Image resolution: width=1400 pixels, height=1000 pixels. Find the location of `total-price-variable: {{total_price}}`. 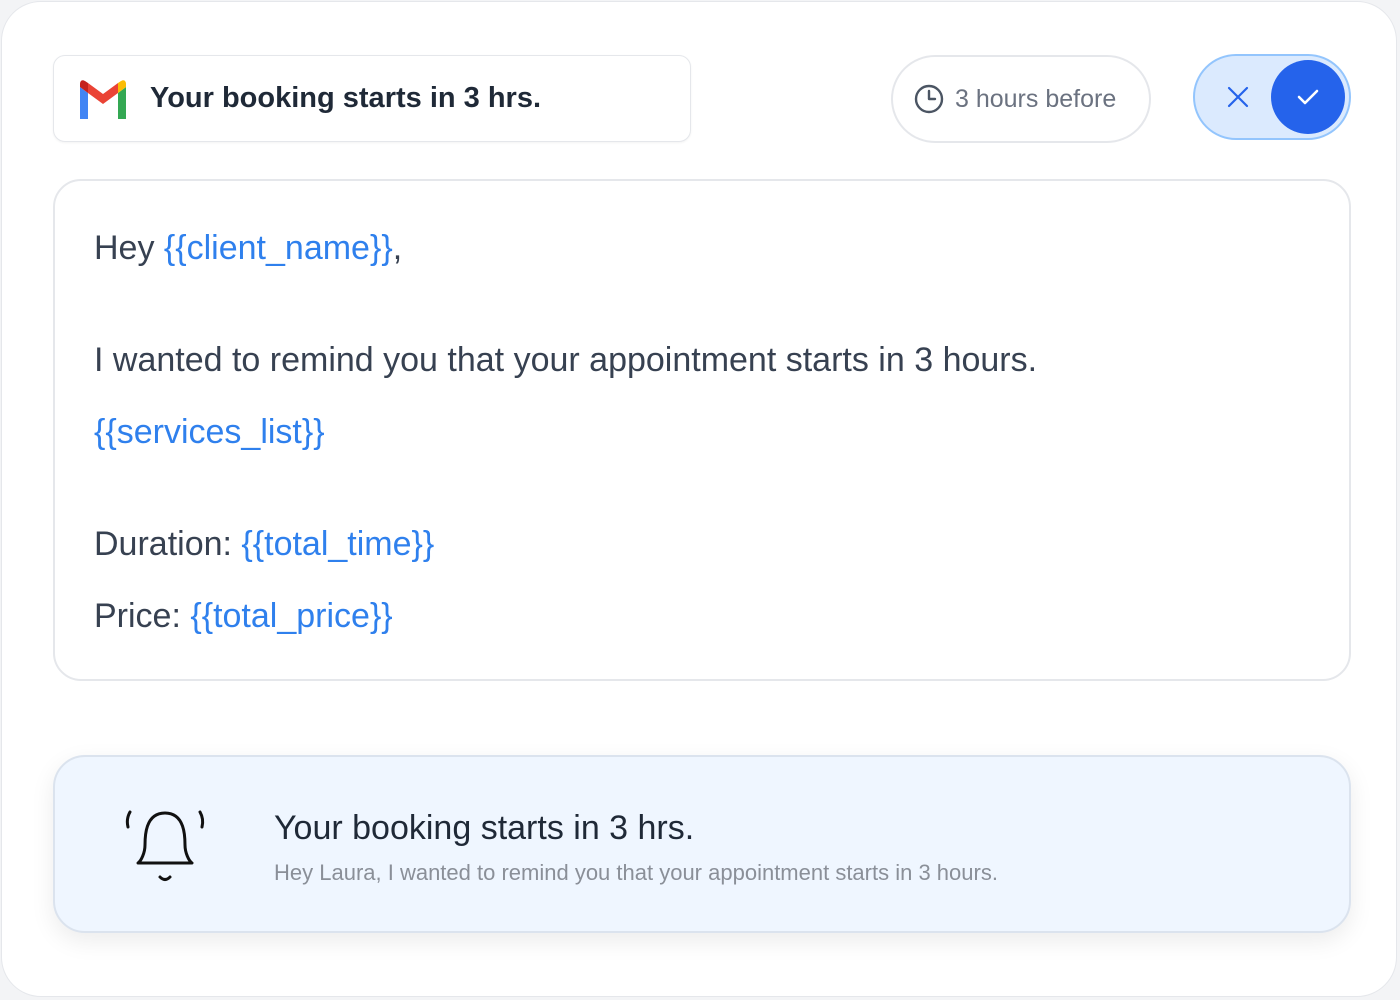

total-price-variable: {{total_price}} is located at coordinates (291, 616).